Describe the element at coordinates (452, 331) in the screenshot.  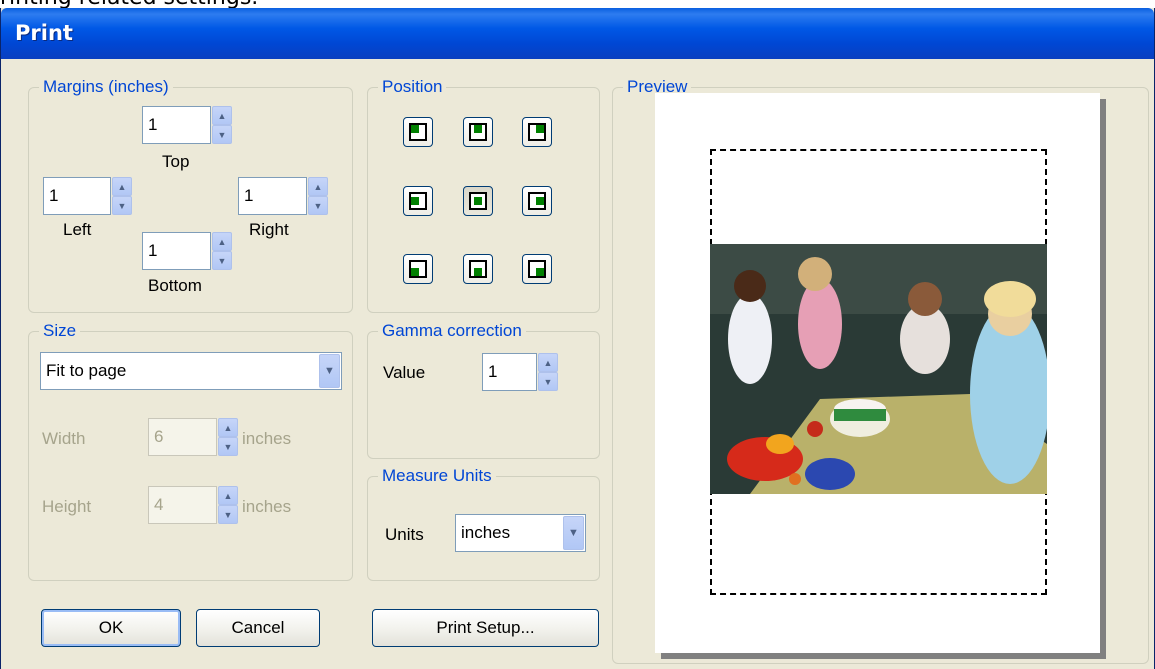
I see `gamma-legend: Gamma correction` at that location.